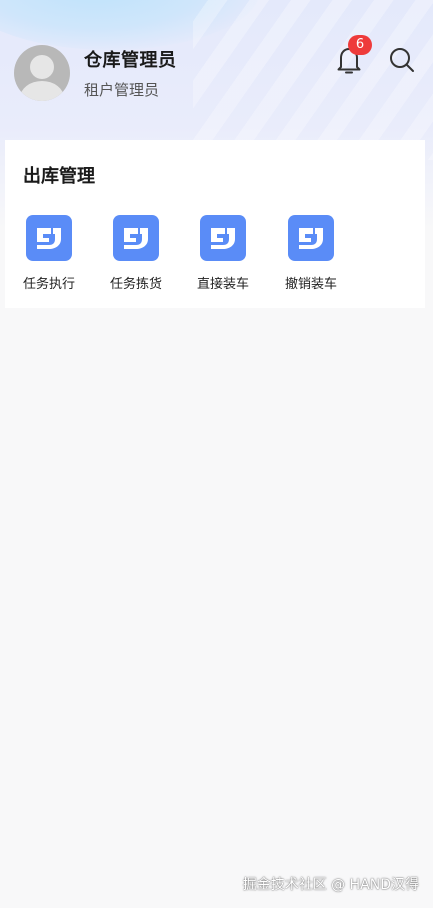  I want to click on menu-item-cancel-loading: 撤销装车, so click(311, 253).